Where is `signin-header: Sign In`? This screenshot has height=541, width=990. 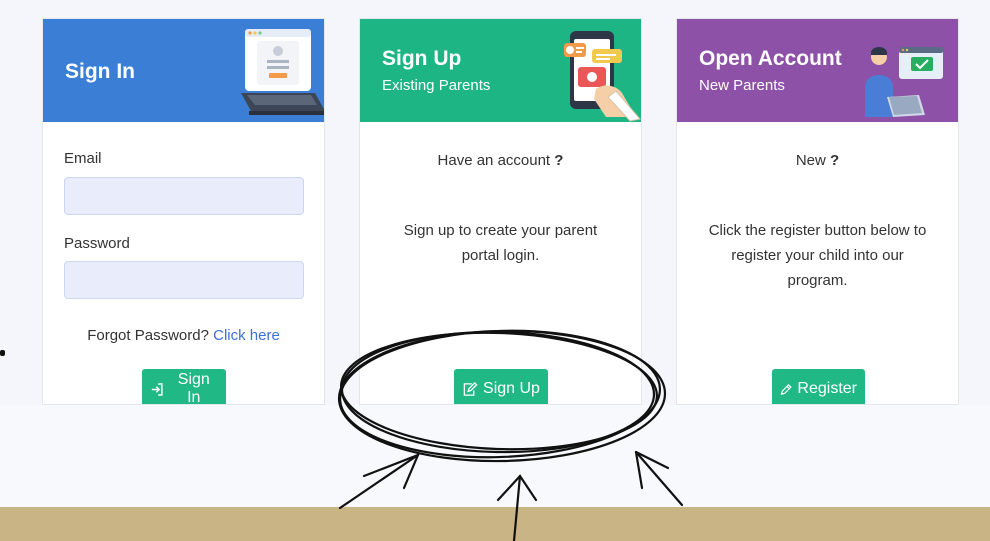 signin-header: Sign In is located at coordinates (183, 70).